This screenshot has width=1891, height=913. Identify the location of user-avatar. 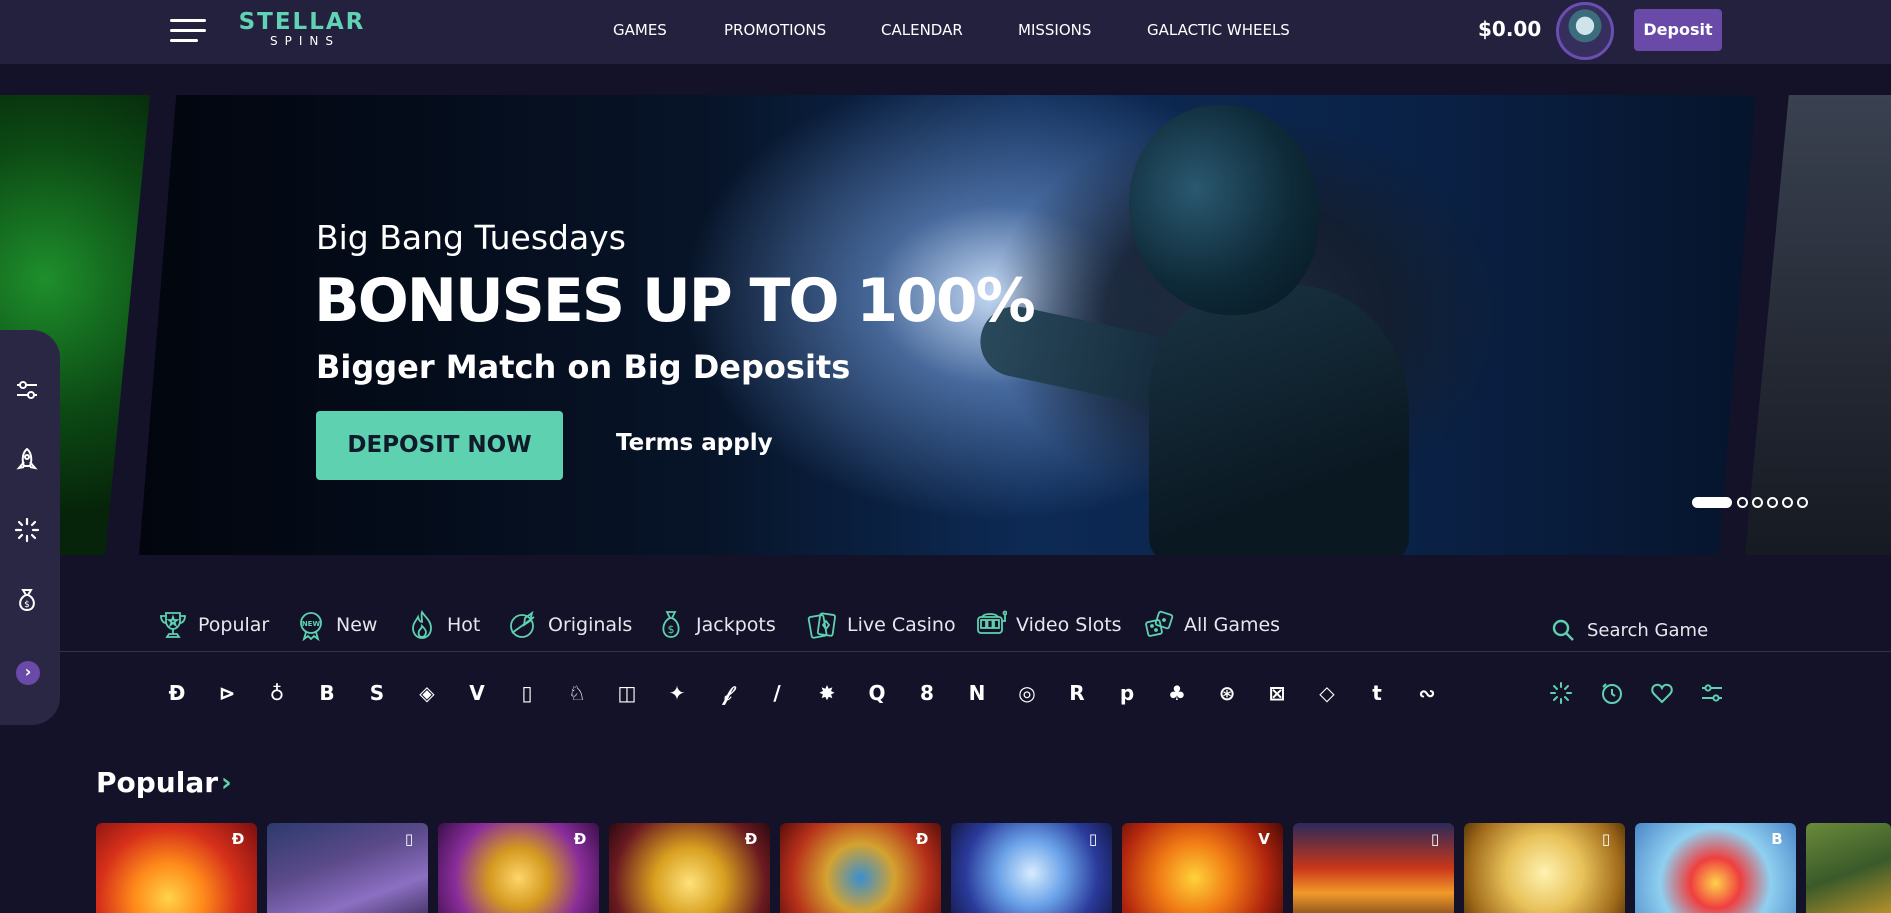
(1585, 31).